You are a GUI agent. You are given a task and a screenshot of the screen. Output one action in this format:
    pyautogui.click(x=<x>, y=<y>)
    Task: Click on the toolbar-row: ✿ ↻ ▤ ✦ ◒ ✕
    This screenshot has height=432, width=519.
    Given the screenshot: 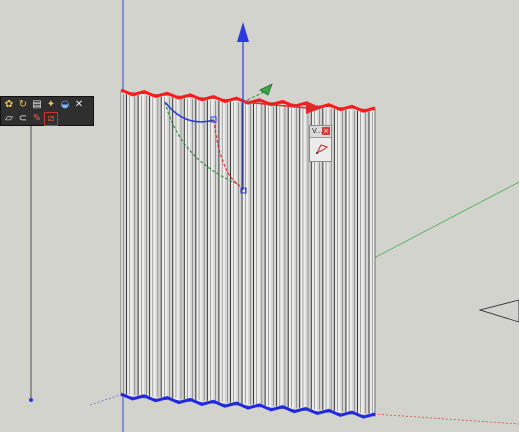 What is the action you would take?
    pyautogui.click(x=43, y=105)
    